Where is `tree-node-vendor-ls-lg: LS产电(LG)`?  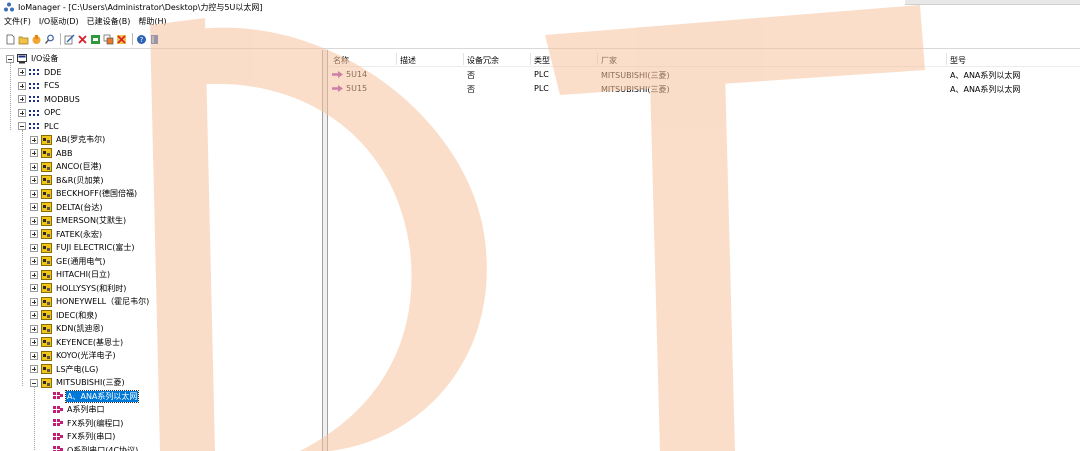 tree-node-vendor-ls-lg: LS产电(LG) is located at coordinates (64, 369).